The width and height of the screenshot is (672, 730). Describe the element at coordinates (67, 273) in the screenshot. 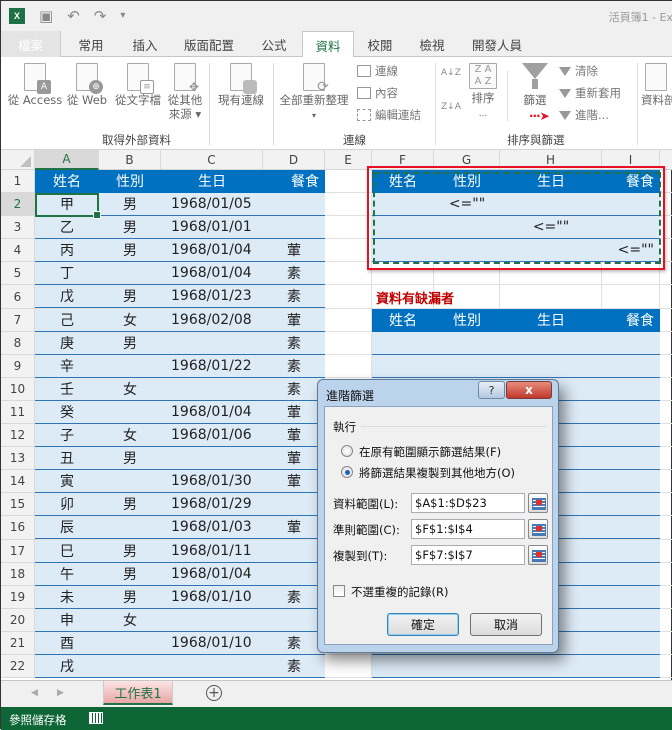

I see `data-cell: 丁` at that location.